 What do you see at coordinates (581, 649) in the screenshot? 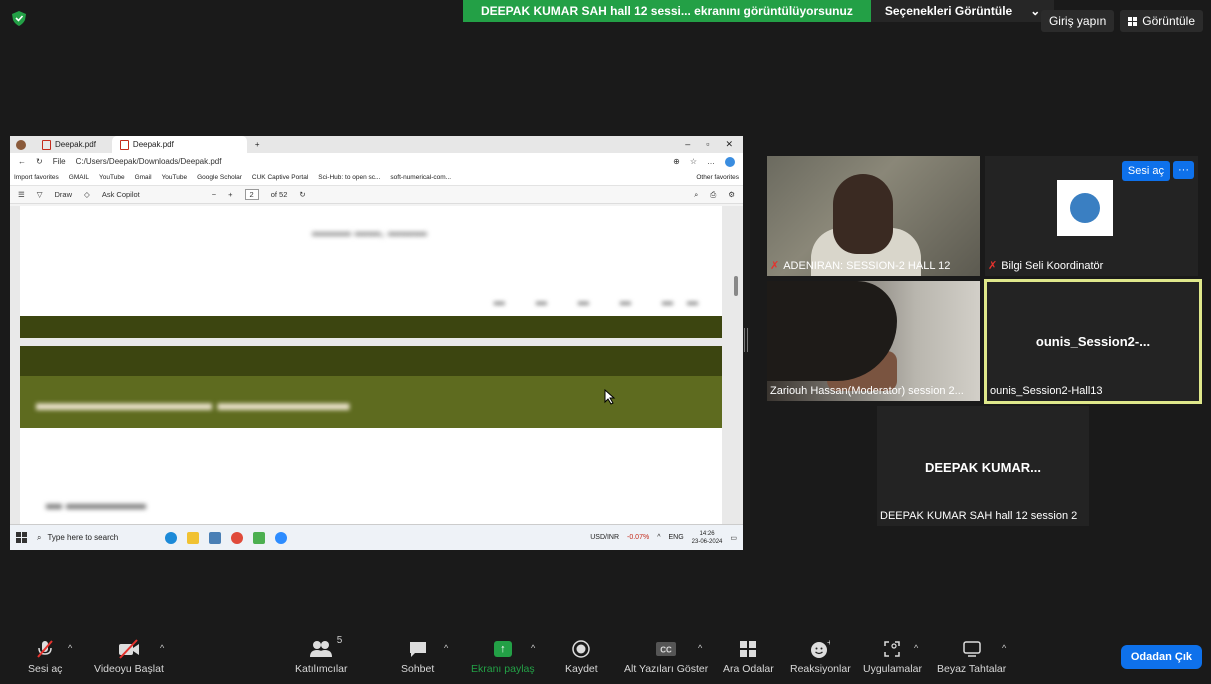
I see `record-icon` at bounding box center [581, 649].